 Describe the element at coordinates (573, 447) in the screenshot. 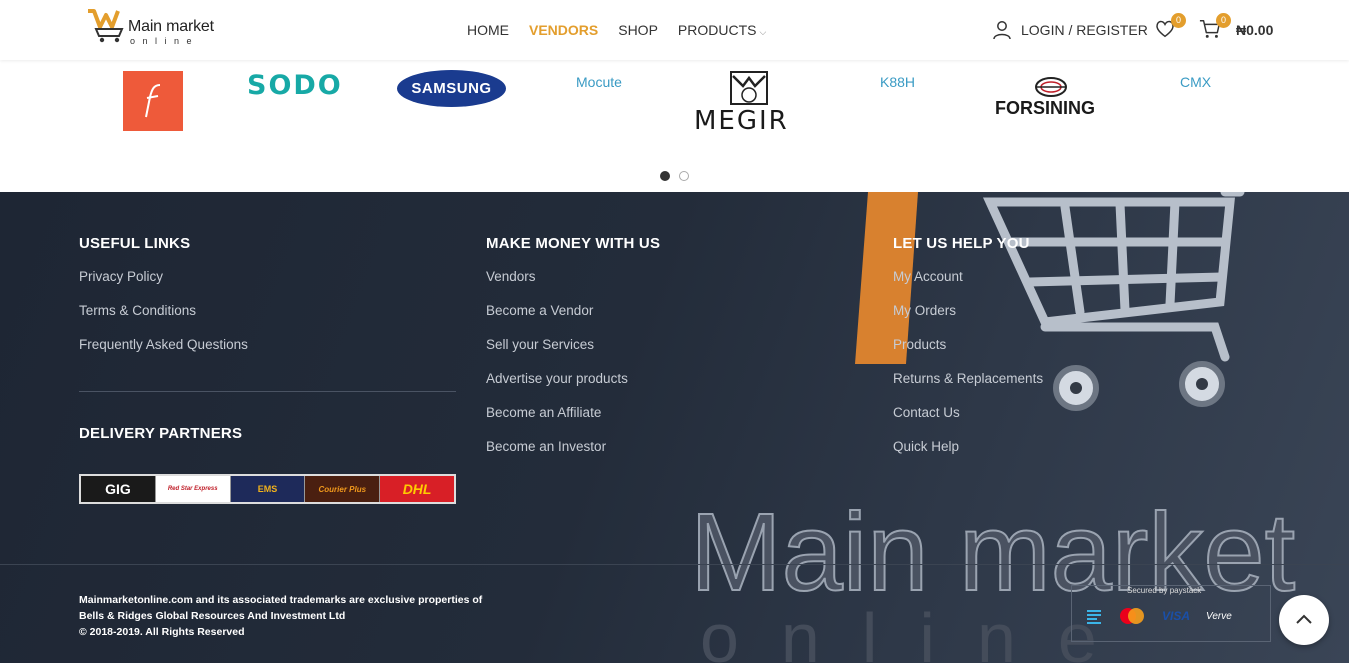

I see `link-investor: Become an Investor` at that location.